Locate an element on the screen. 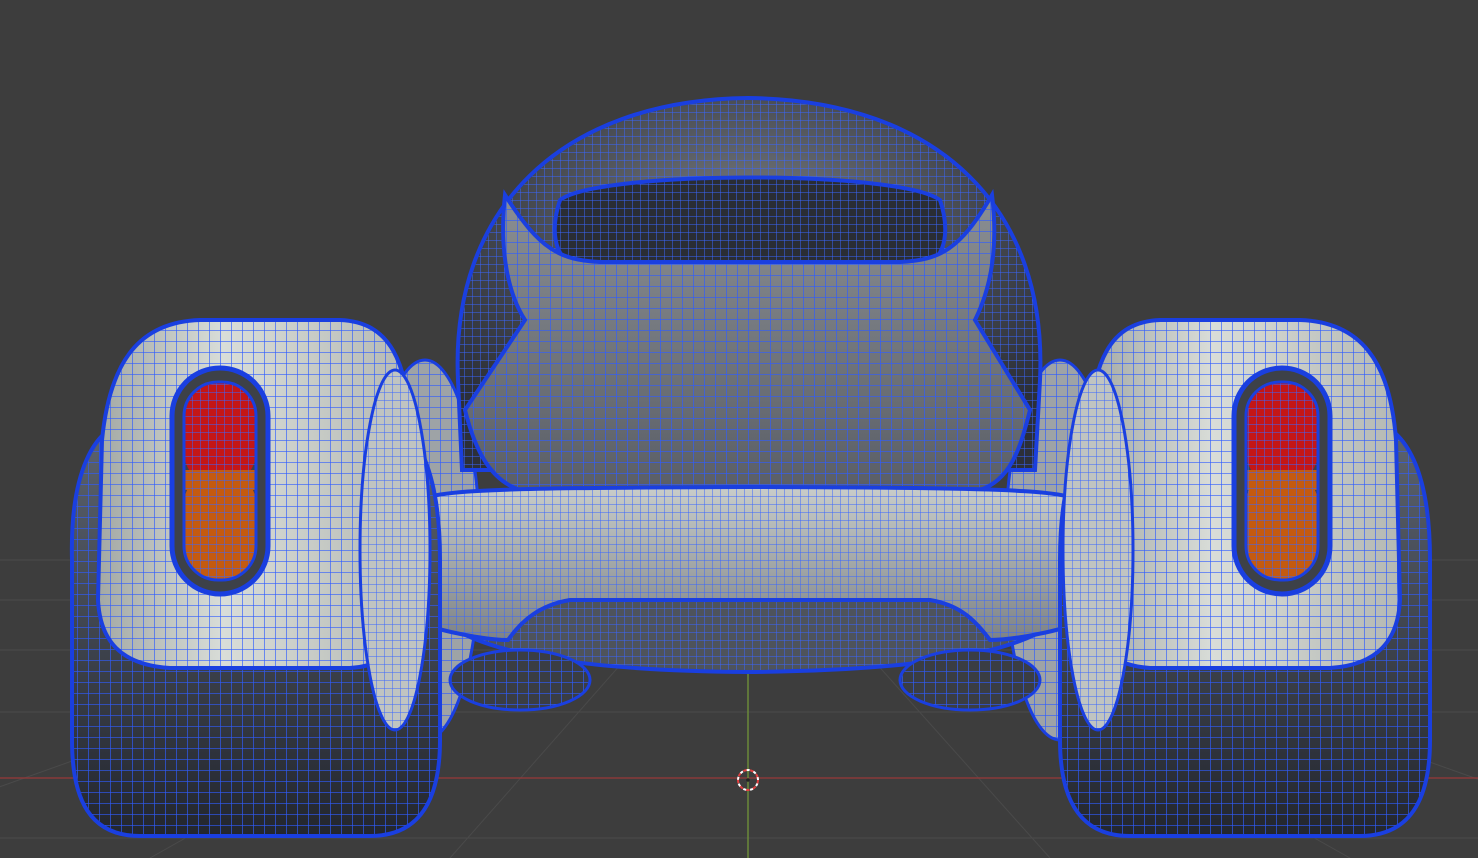  tail-light-left is located at coordinates (220, 481).